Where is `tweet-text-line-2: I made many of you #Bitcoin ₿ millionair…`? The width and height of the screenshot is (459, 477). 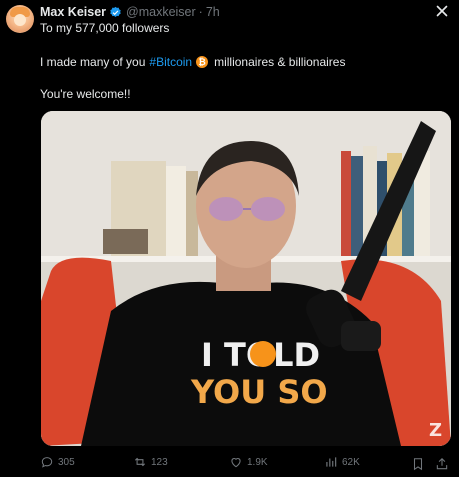
tweet-text-line-2: I made many of you #Bitcoin ₿ millionair… is located at coordinates (192, 62).